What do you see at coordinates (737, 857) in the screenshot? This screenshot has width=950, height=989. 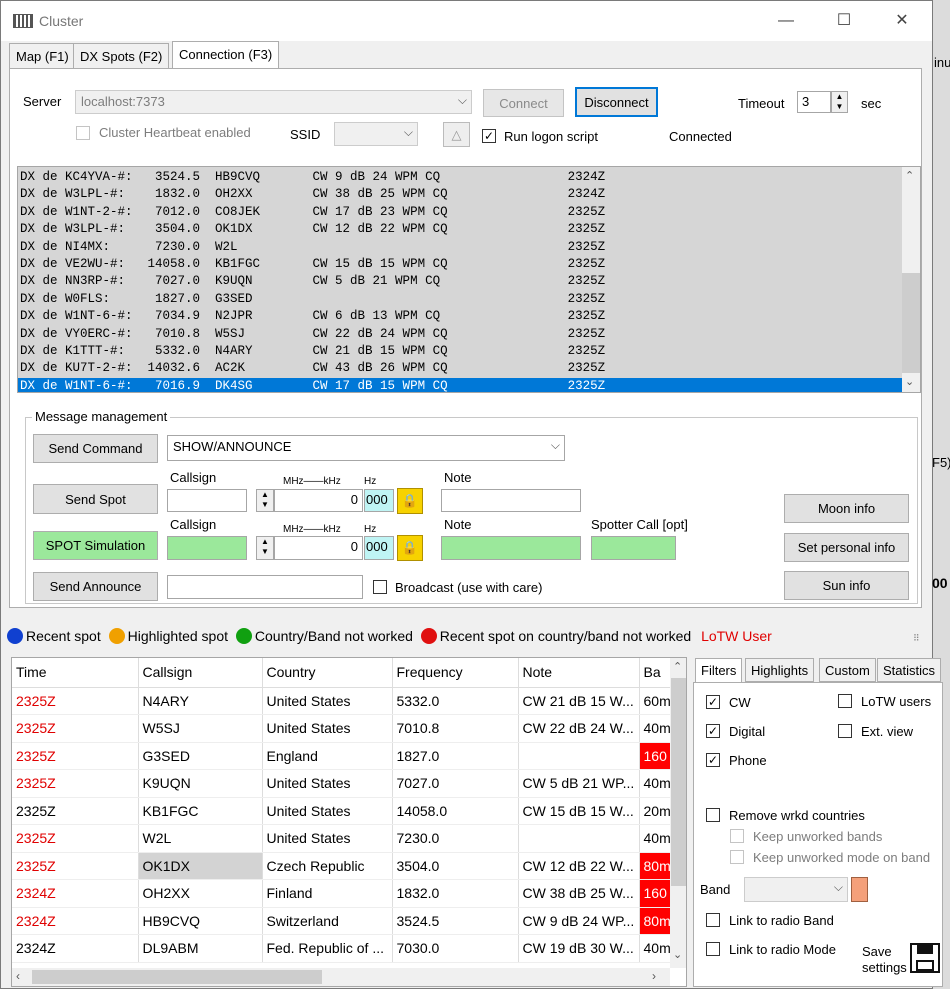 I see `keep-mode-checkbox` at bounding box center [737, 857].